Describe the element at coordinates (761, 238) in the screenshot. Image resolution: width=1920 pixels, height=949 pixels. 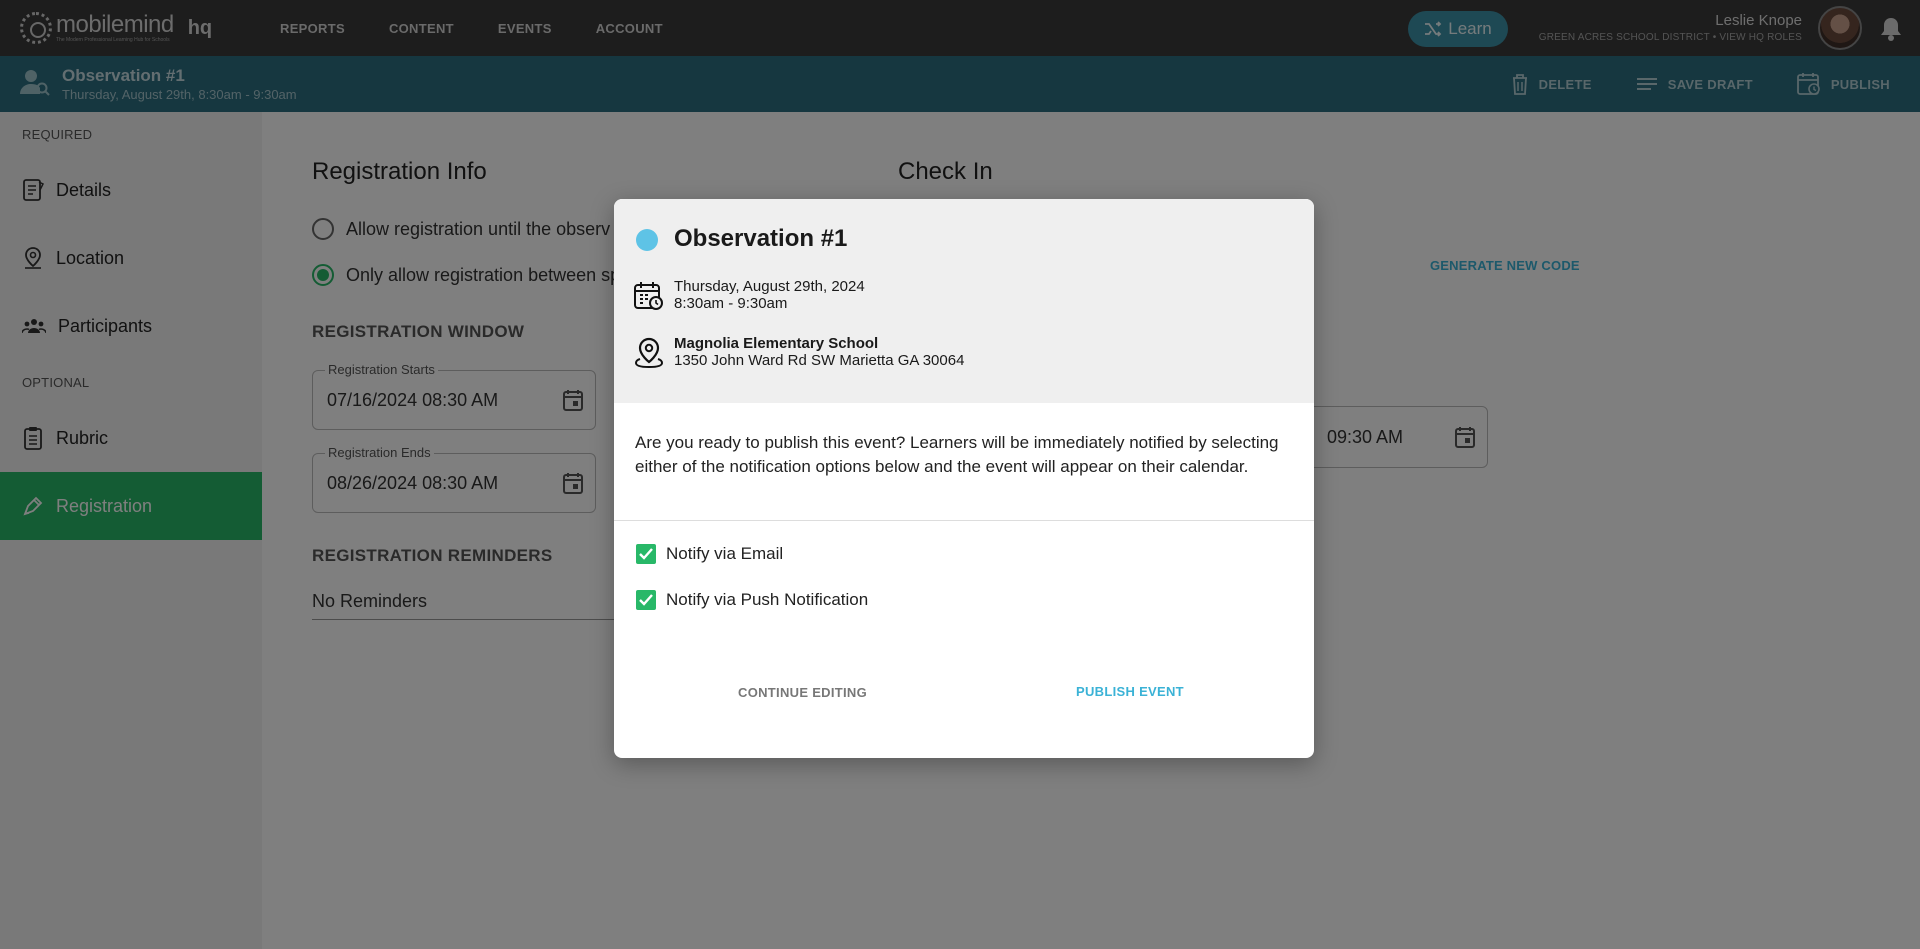
I see `modal-title: Observation #1` at that location.